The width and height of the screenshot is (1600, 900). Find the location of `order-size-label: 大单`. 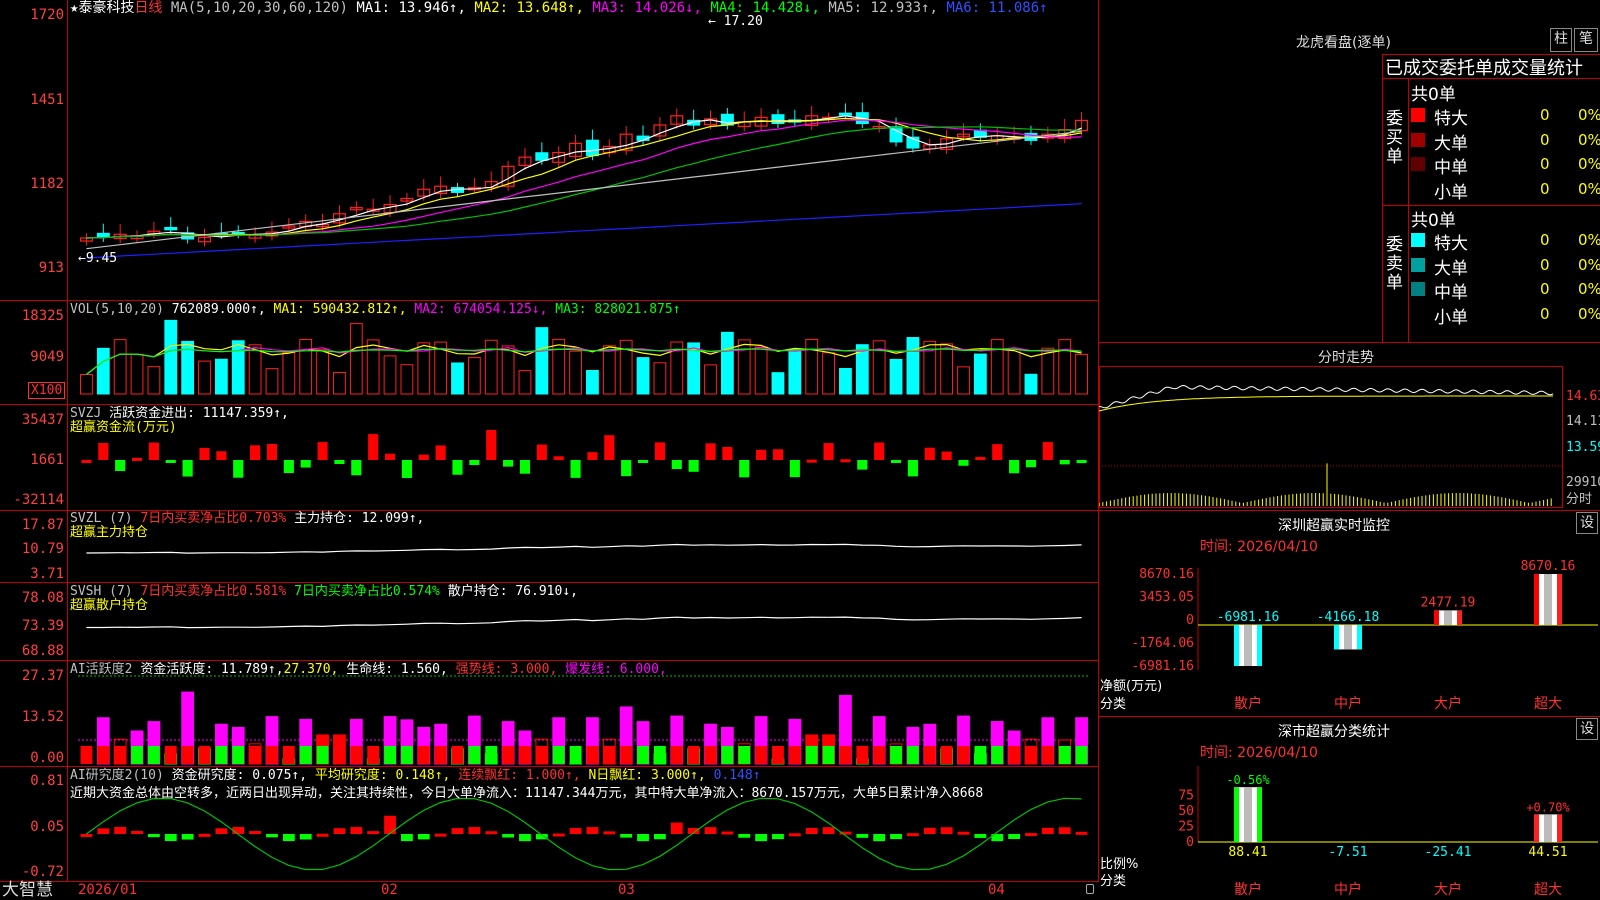

order-size-label: 大单 is located at coordinates (1451, 143).